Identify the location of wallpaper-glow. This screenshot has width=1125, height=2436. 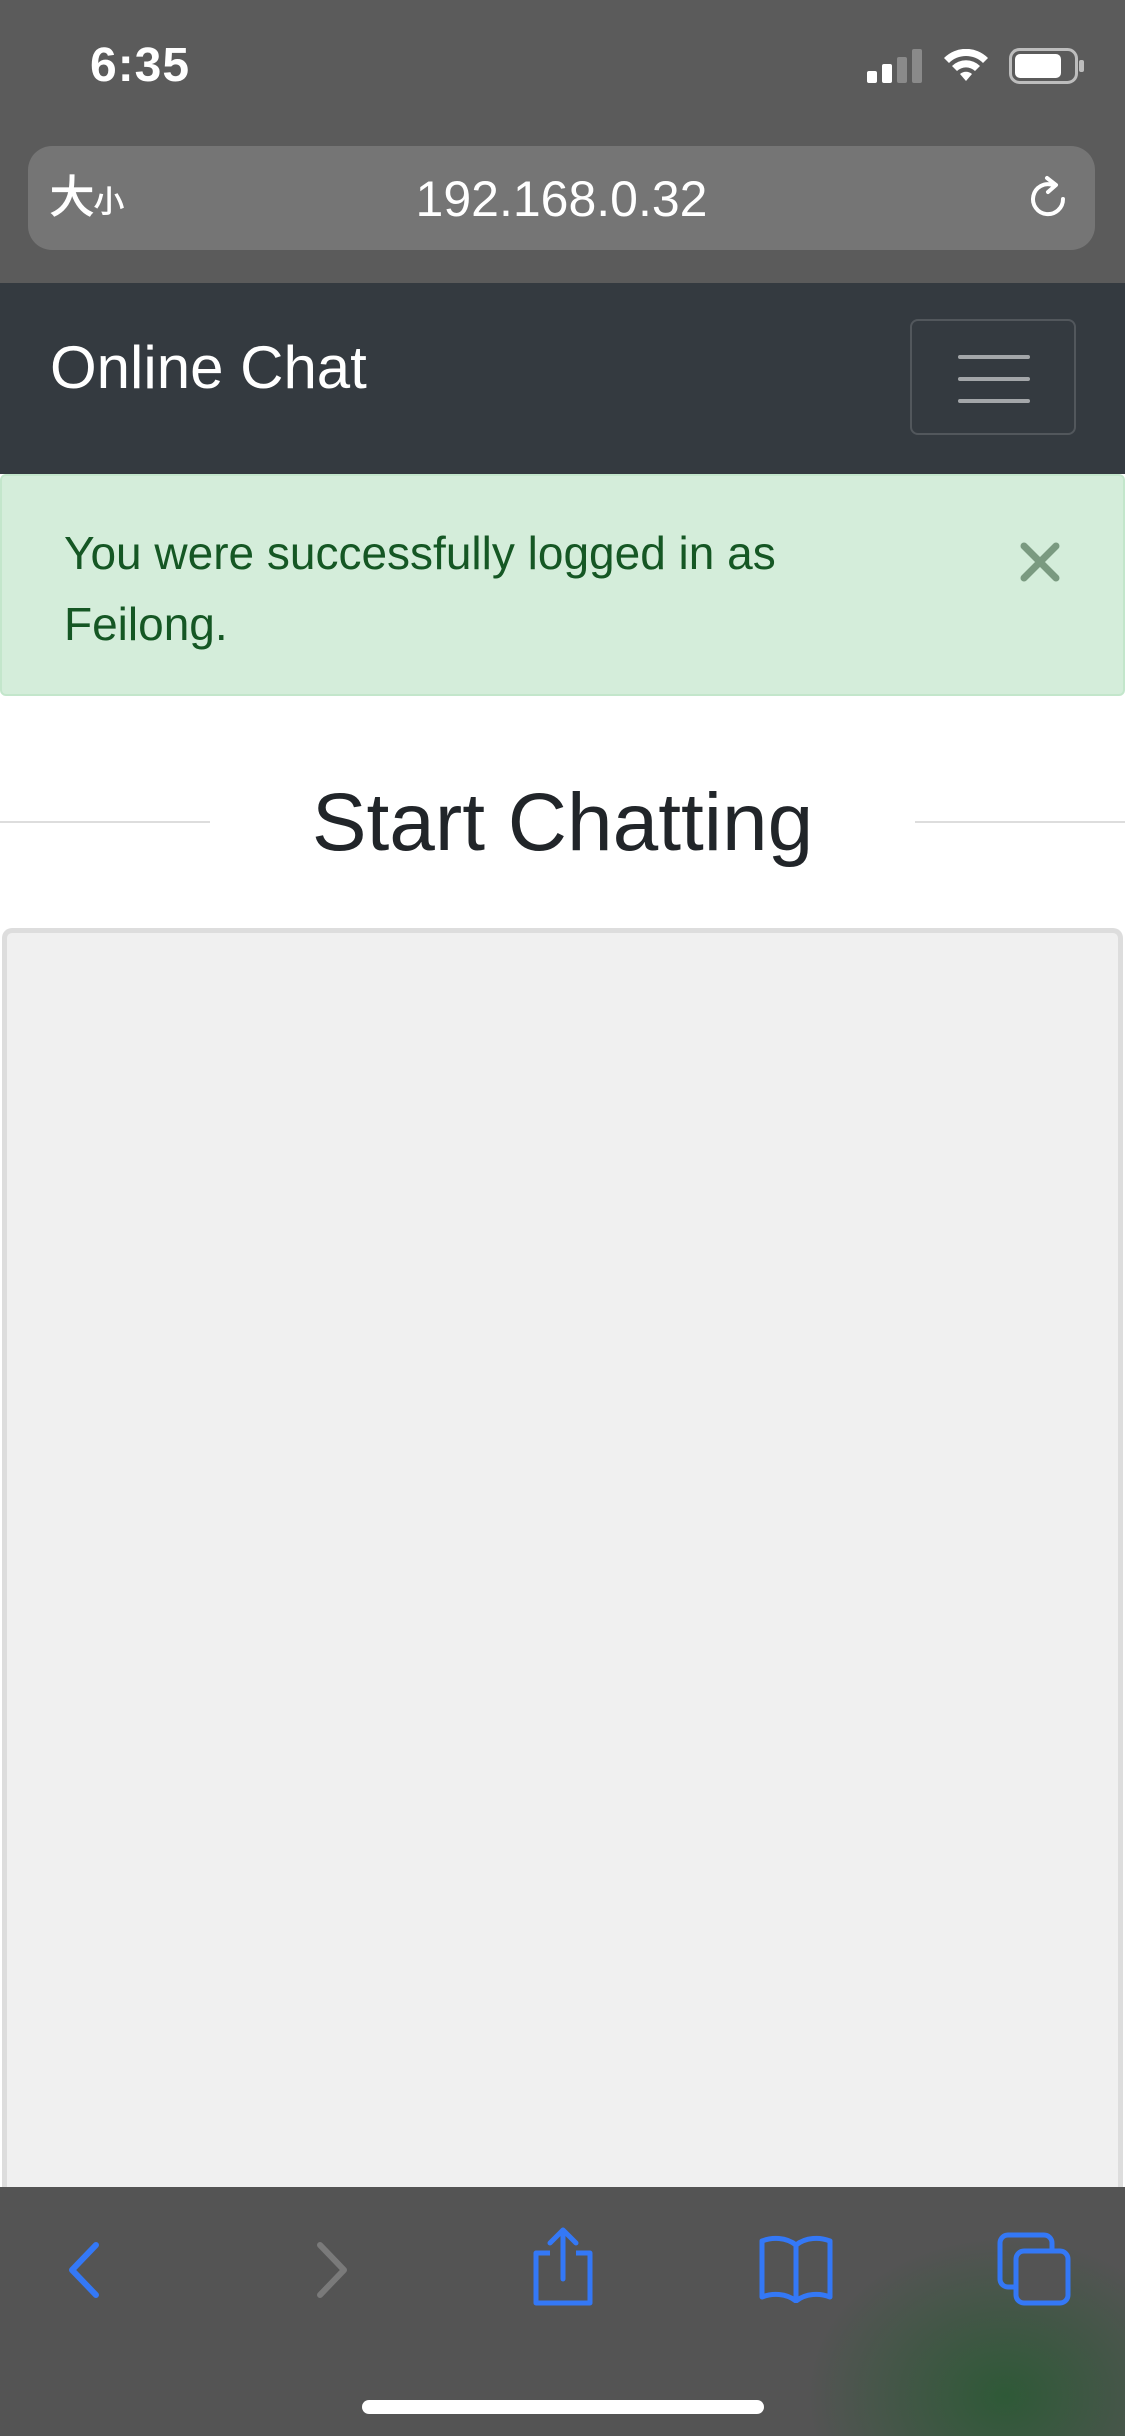
(965, 2336).